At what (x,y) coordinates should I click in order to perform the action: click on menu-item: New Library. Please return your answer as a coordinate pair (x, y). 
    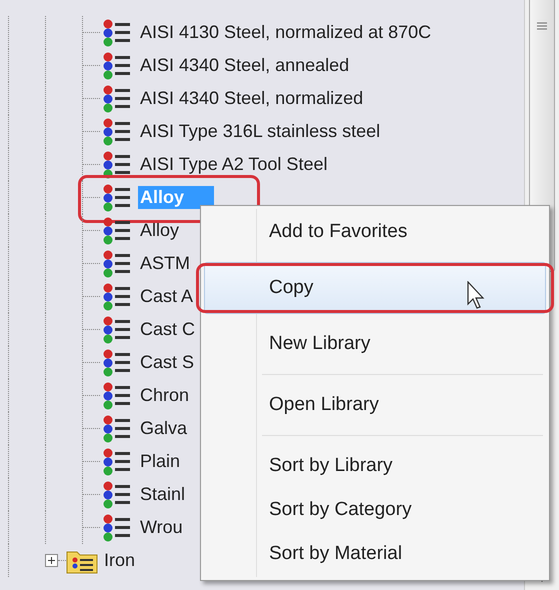
    Looking at the image, I should click on (375, 344).